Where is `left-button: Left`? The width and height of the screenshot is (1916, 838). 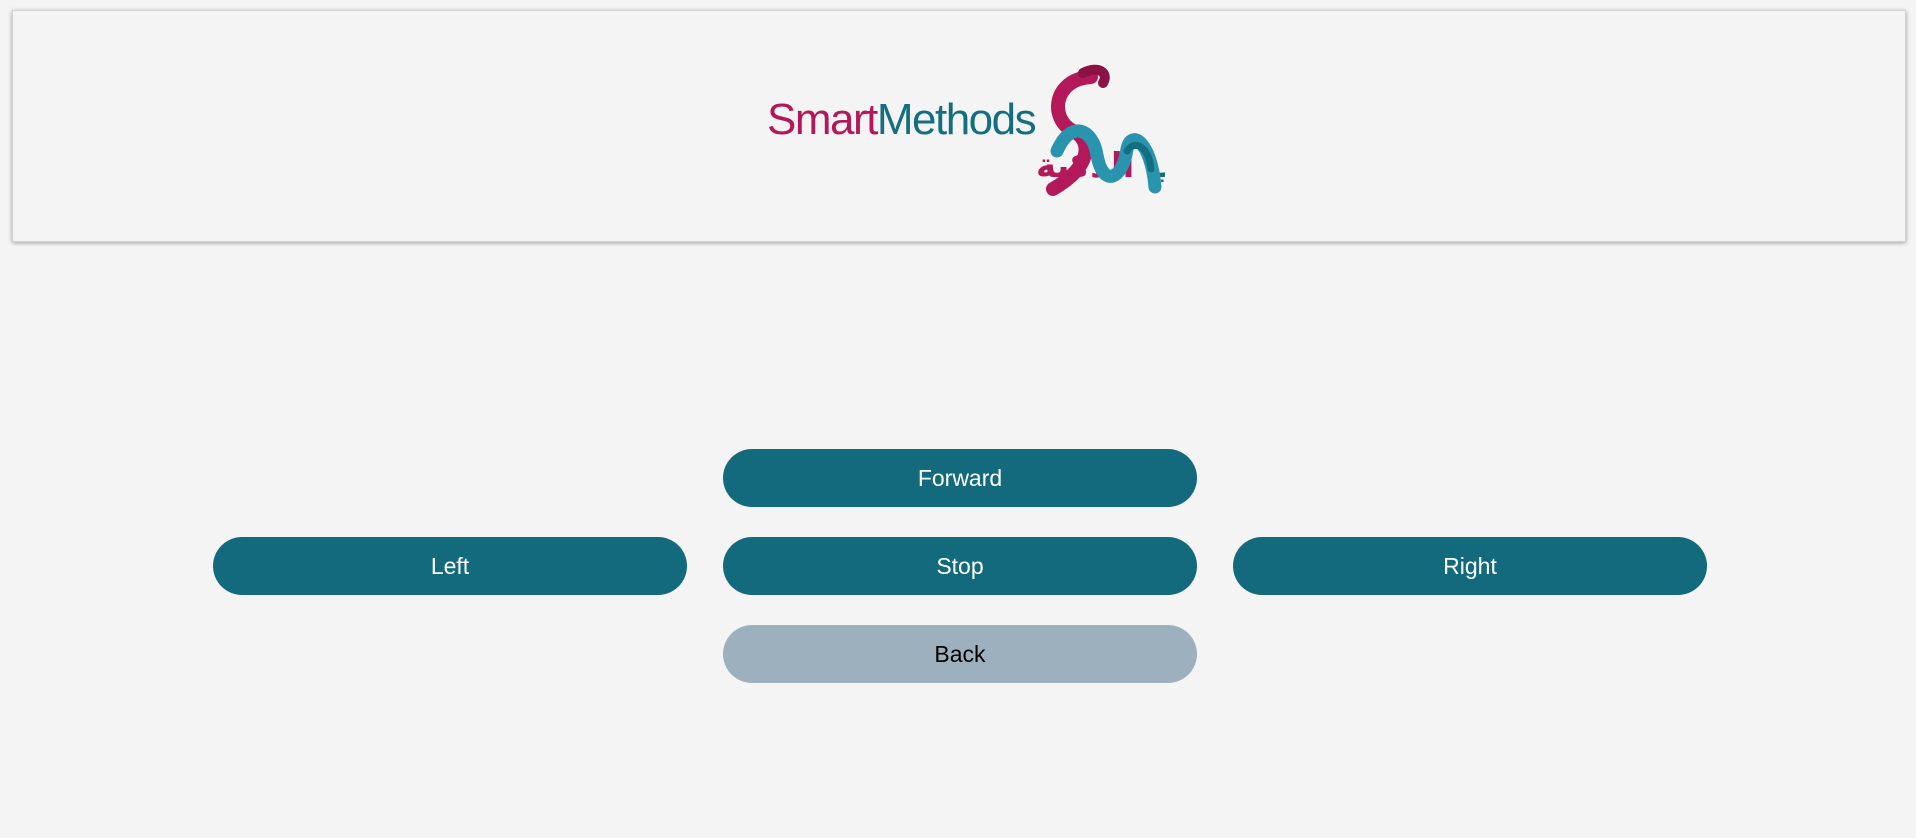 left-button: Left is located at coordinates (450, 566).